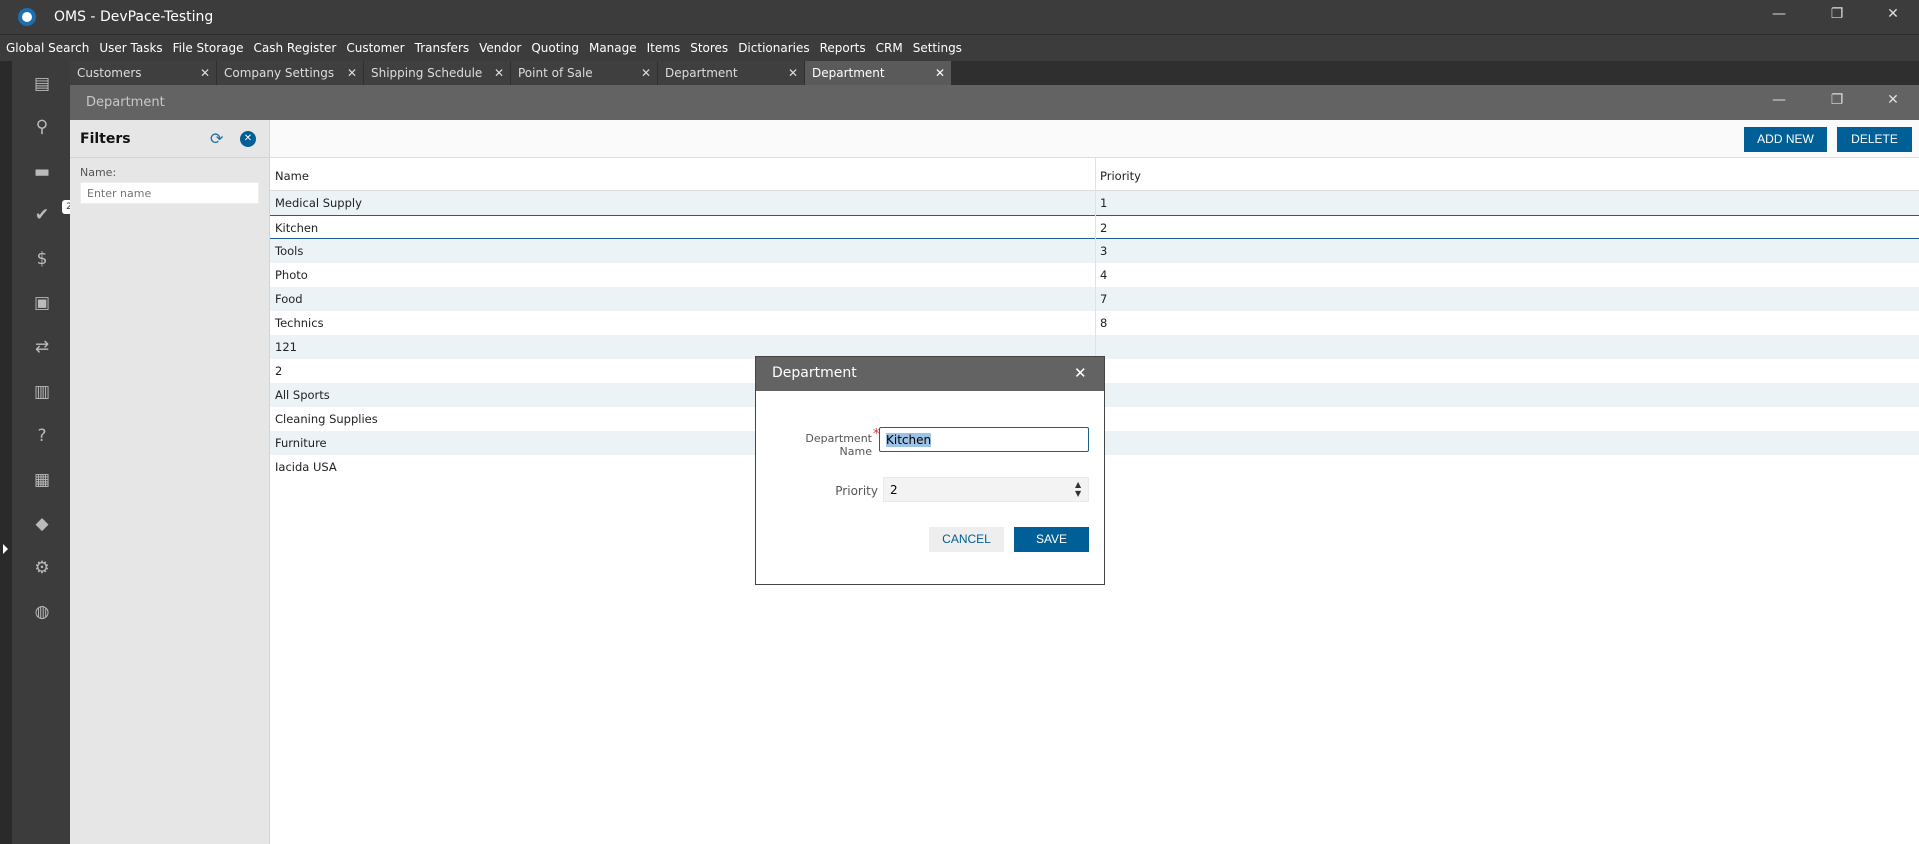 The image size is (1919, 844). I want to click on quoting-icon: ?, so click(42, 436).